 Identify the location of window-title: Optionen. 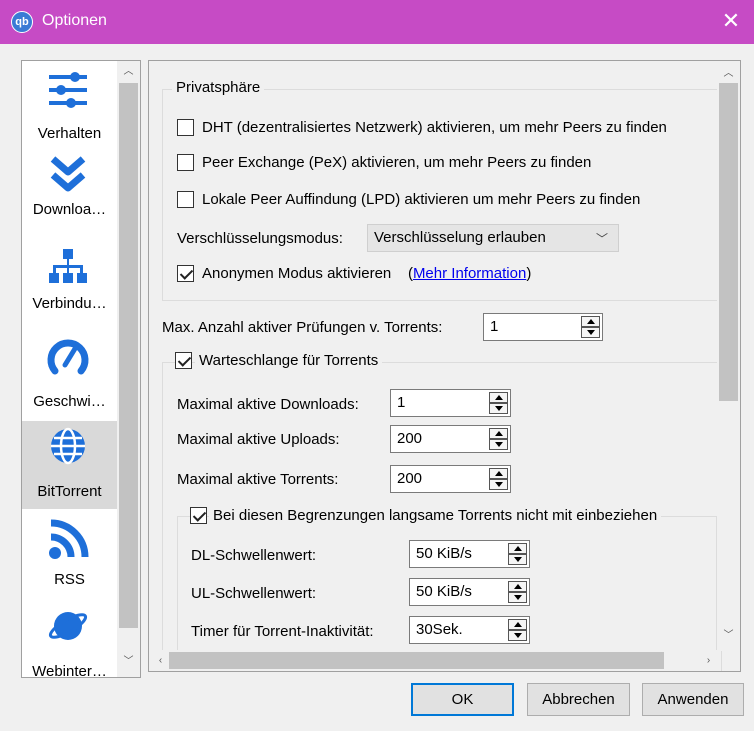
(74, 20).